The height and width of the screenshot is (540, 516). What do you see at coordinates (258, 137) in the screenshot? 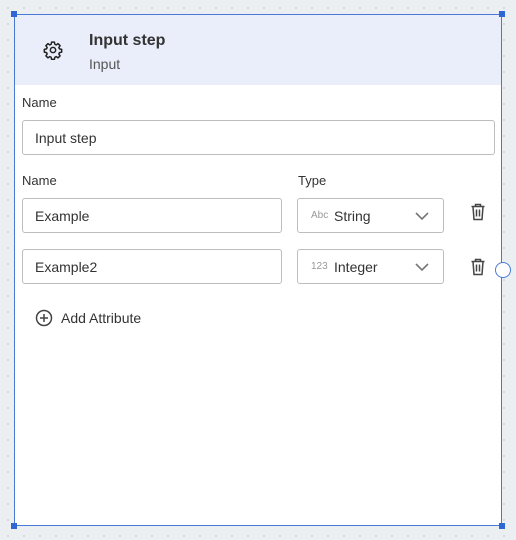
I see `node-name-input: Input step` at bounding box center [258, 137].